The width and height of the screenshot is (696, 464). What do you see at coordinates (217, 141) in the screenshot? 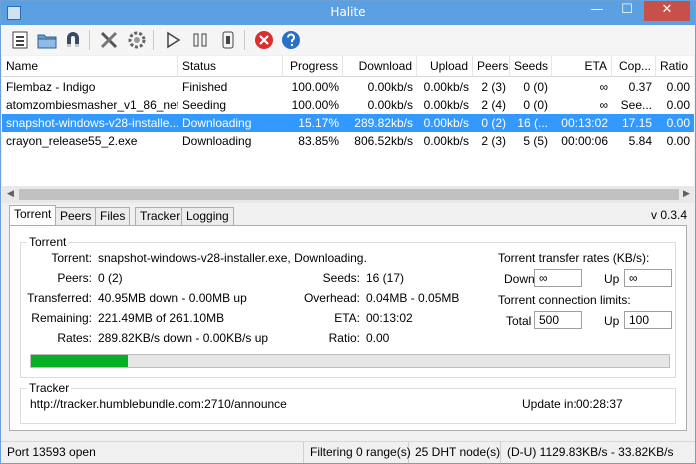
I see `cell-status: Downloading` at bounding box center [217, 141].